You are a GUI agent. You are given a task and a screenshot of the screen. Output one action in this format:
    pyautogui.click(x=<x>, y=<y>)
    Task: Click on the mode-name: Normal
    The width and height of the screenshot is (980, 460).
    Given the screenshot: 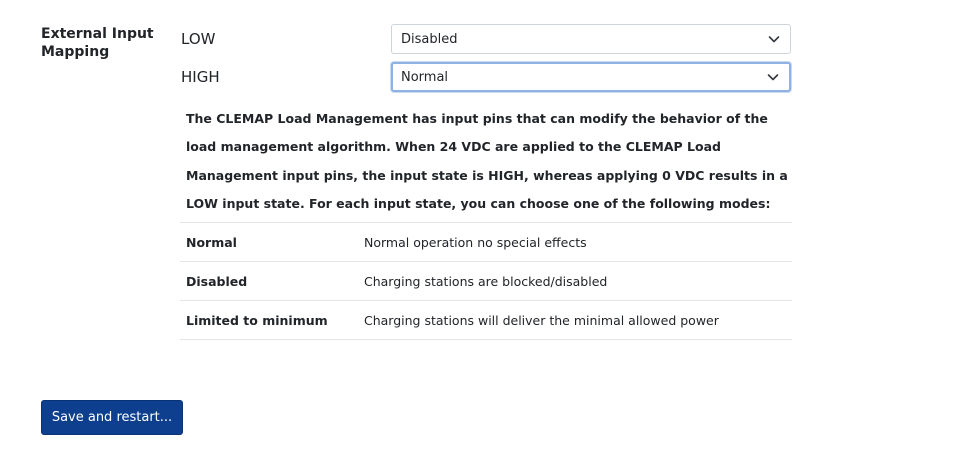 What is the action you would take?
    pyautogui.click(x=211, y=242)
    